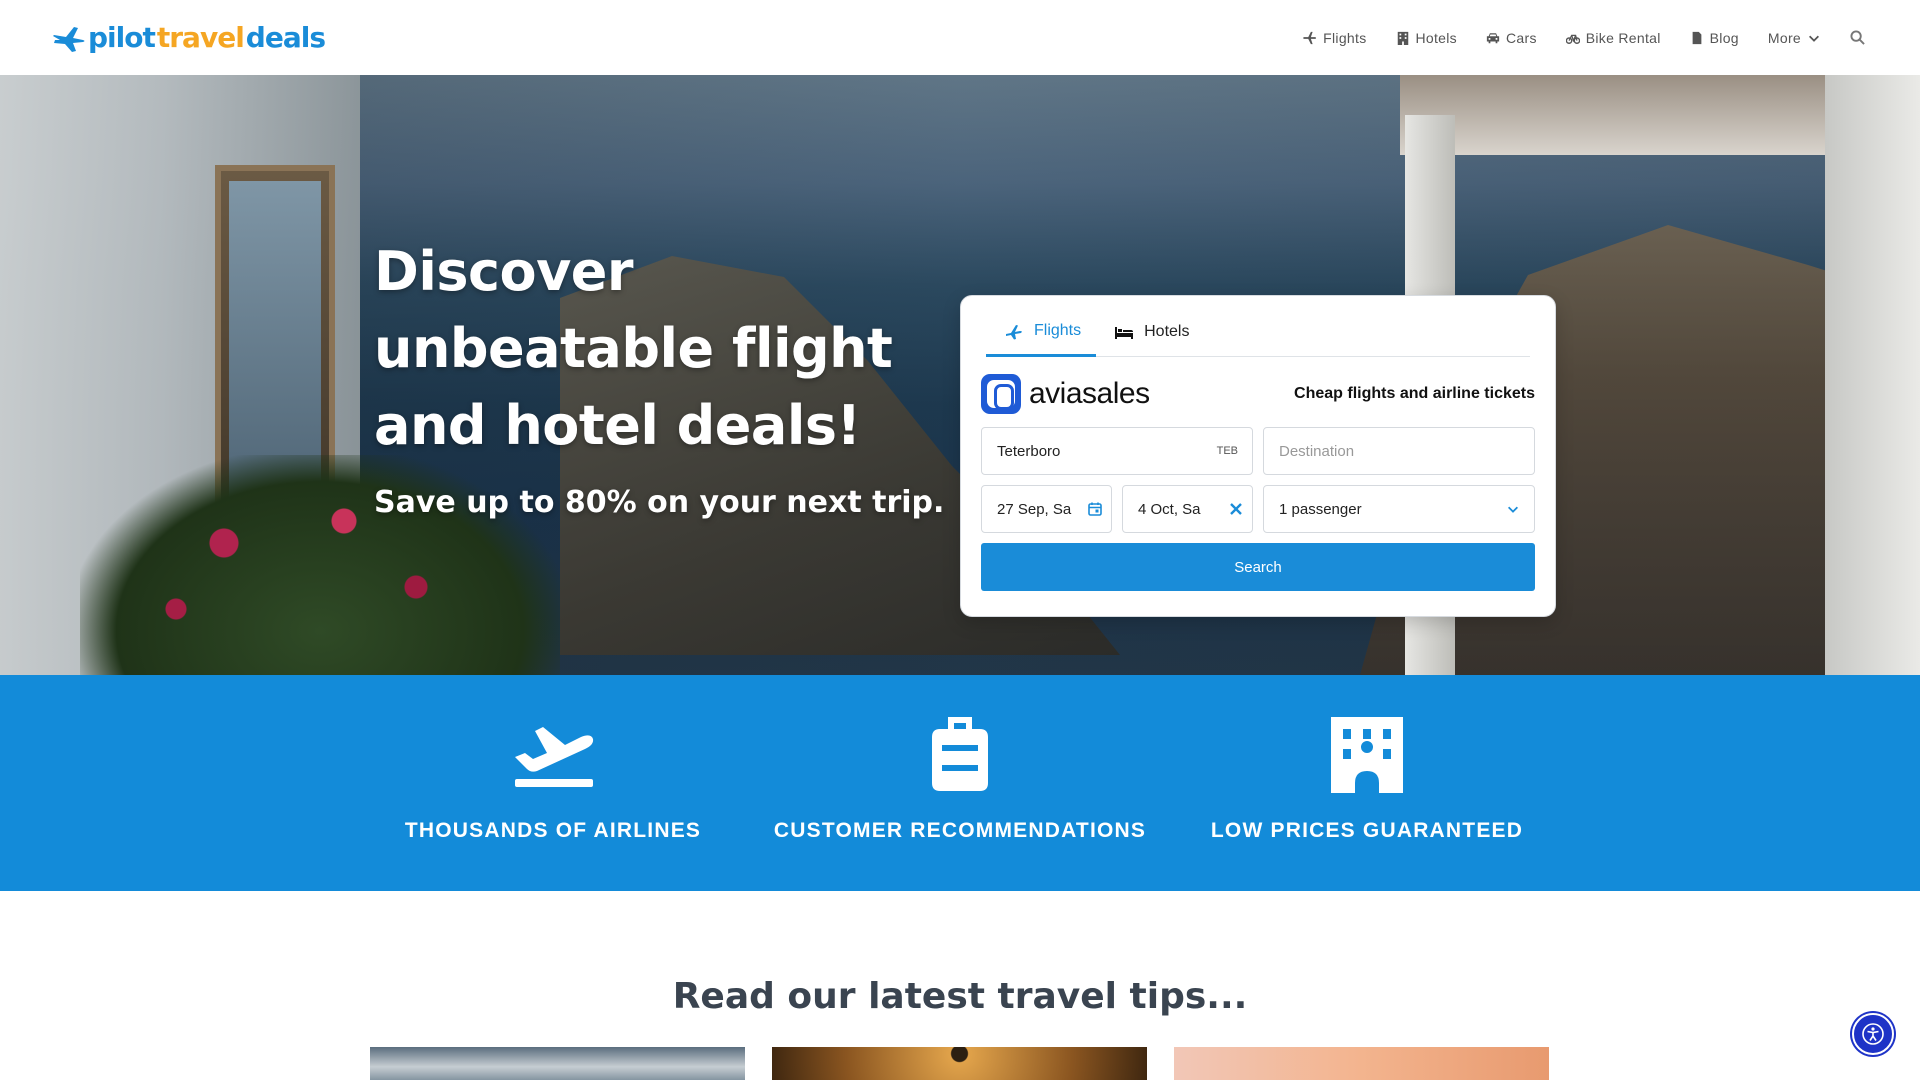 The image size is (1920, 1080). What do you see at coordinates (1124, 333) in the screenshot?
I see `bed-icon` at bounding box center [1124, 333].